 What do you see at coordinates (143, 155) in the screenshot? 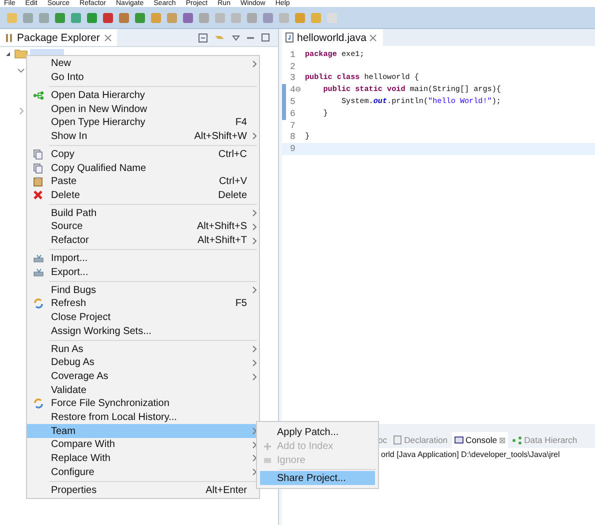
I see `menu-item: Copy Ctrl+C` at bounding box center [143, 155].